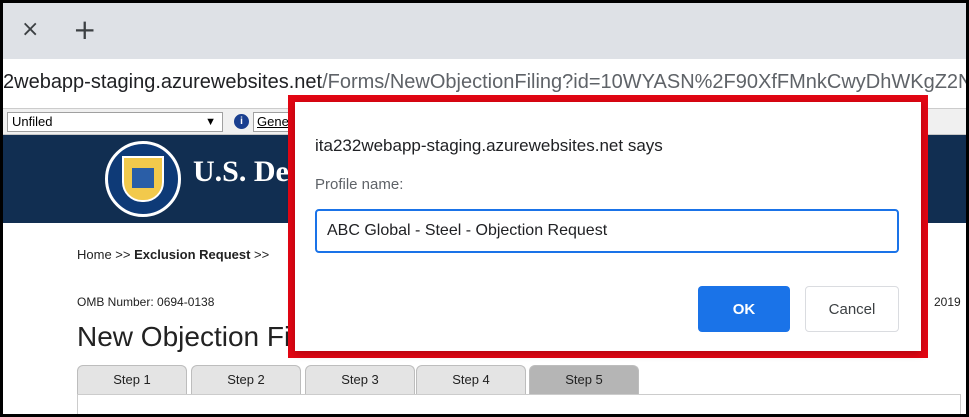 The height and width of the screenshot is (417, 969). I want to click on info-icon: i, so click(241, 121).